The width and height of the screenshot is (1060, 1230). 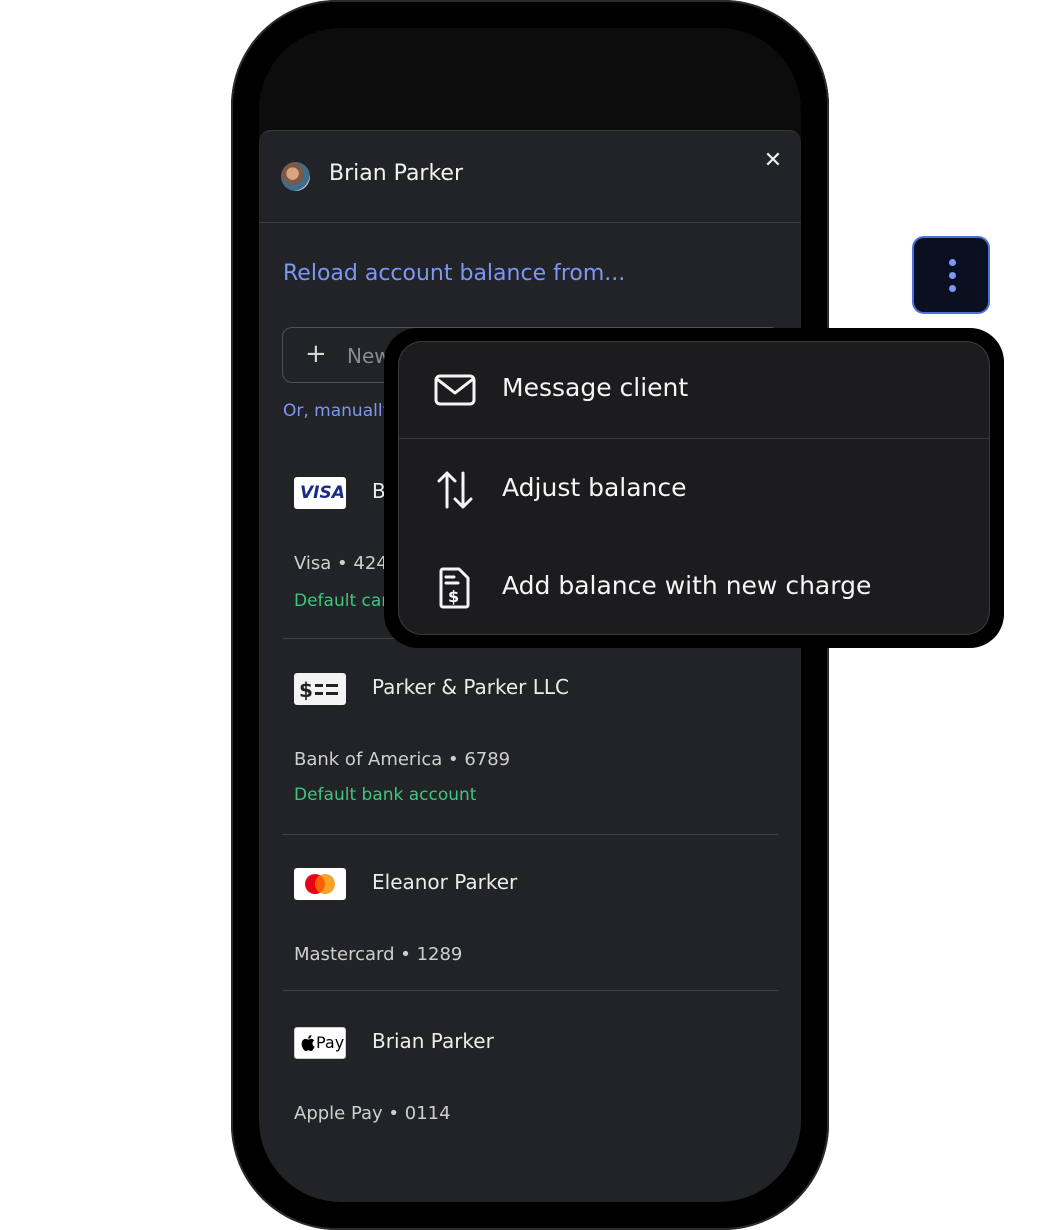 I want to click on payment-method-mastercard: Eleanor Parker Mastercard • 1289, so click(x=530, y=929).